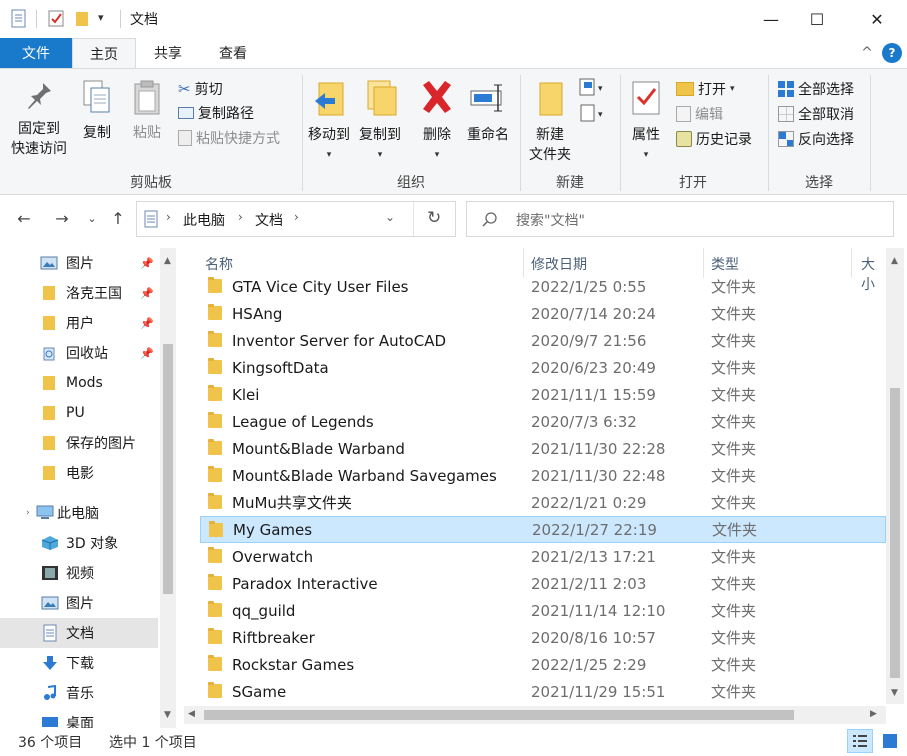 This screenshot has width=907, height=756. What do you see at coordinates (101, 17) in the screenshot?
I see `quick-access-dropdown: ▾` at bounding box center [101, 17].